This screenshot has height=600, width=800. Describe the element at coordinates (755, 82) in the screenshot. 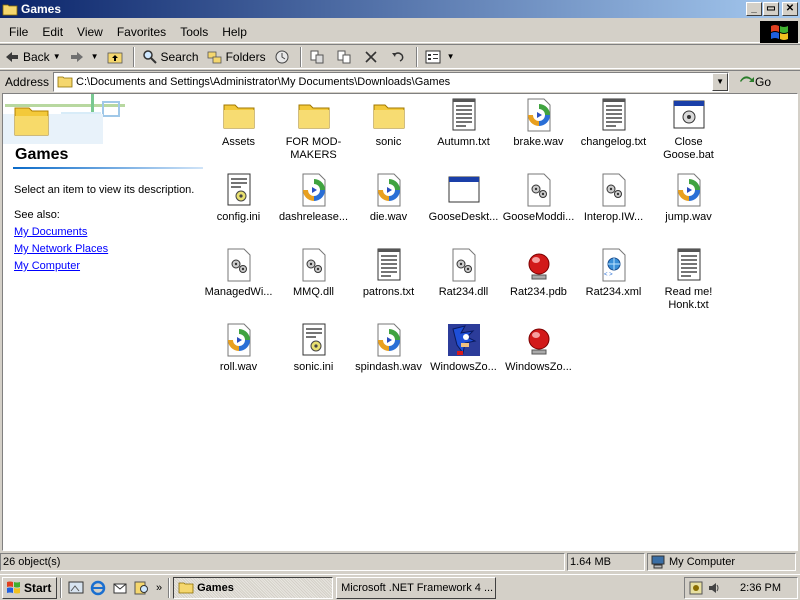

I see `go-button: Go` at that location.